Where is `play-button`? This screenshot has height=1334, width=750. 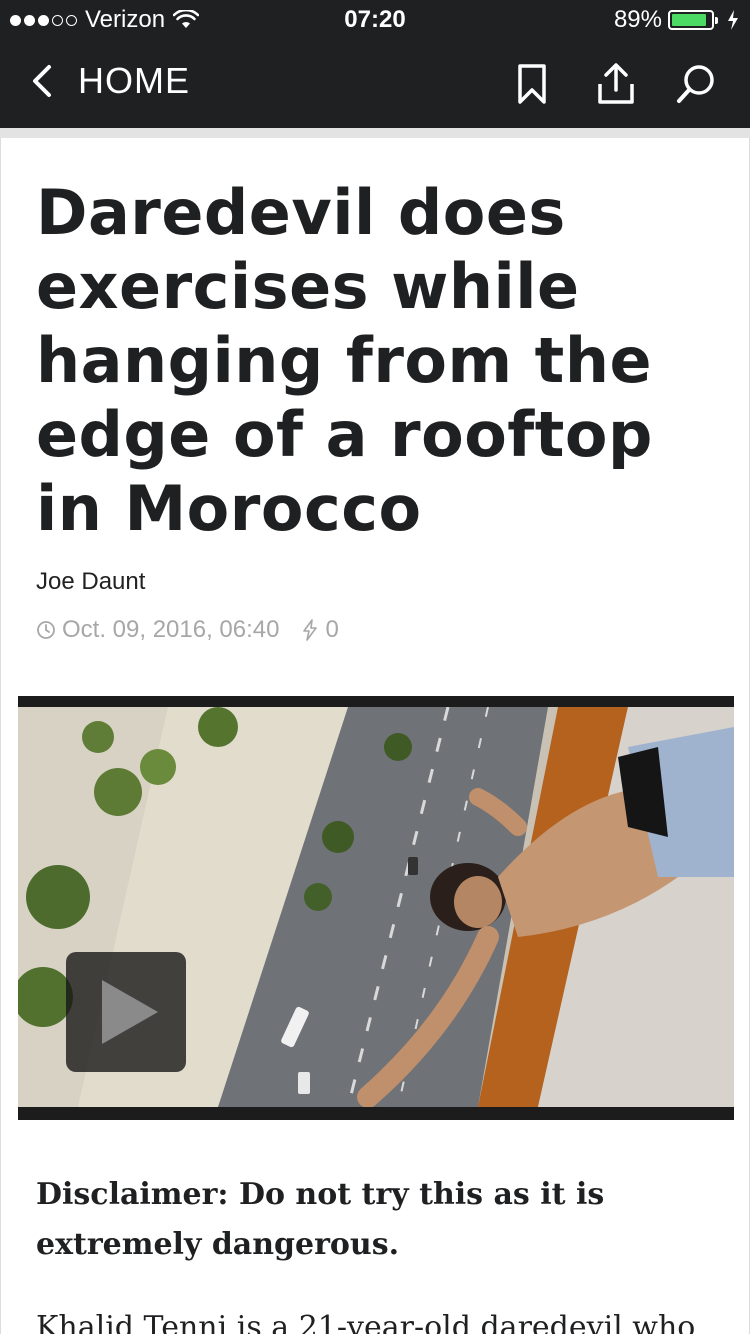
play-button is located at coordinates (126, 1012).